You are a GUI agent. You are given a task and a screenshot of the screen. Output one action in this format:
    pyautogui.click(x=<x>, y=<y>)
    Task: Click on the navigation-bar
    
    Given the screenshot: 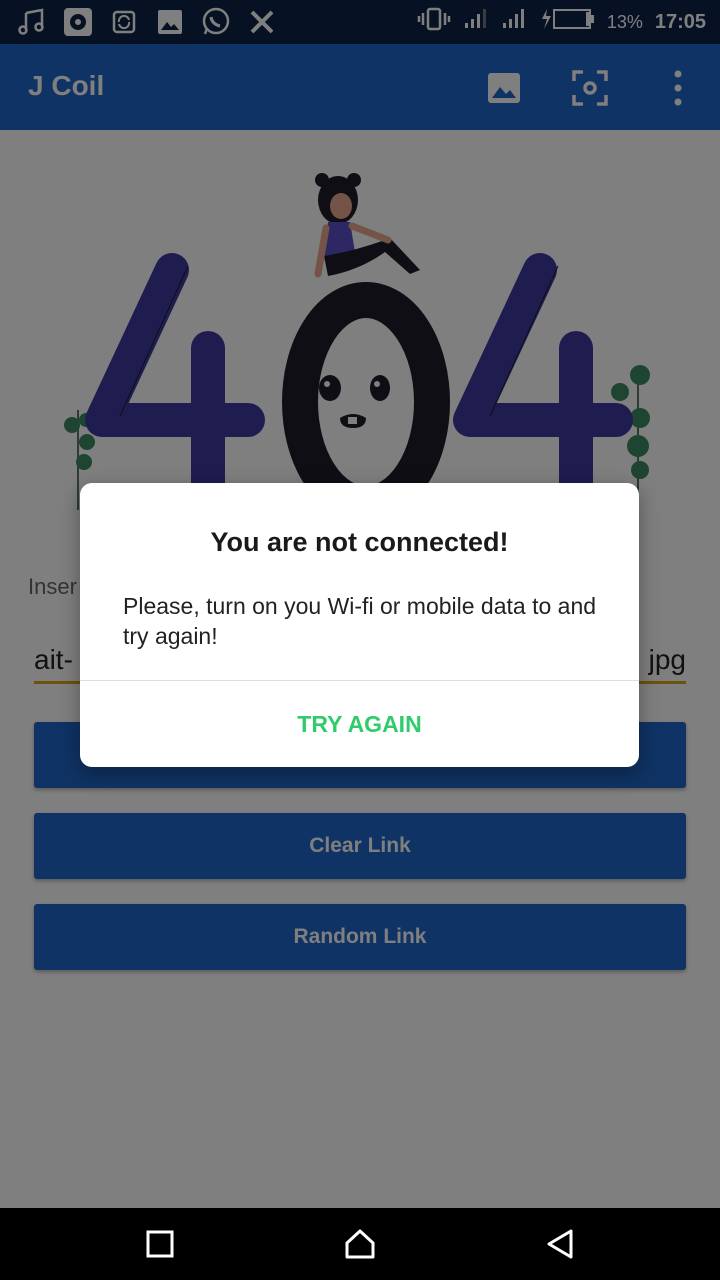 What is the action you would take?
    pyautogui.click(x=360, y=1244)
    